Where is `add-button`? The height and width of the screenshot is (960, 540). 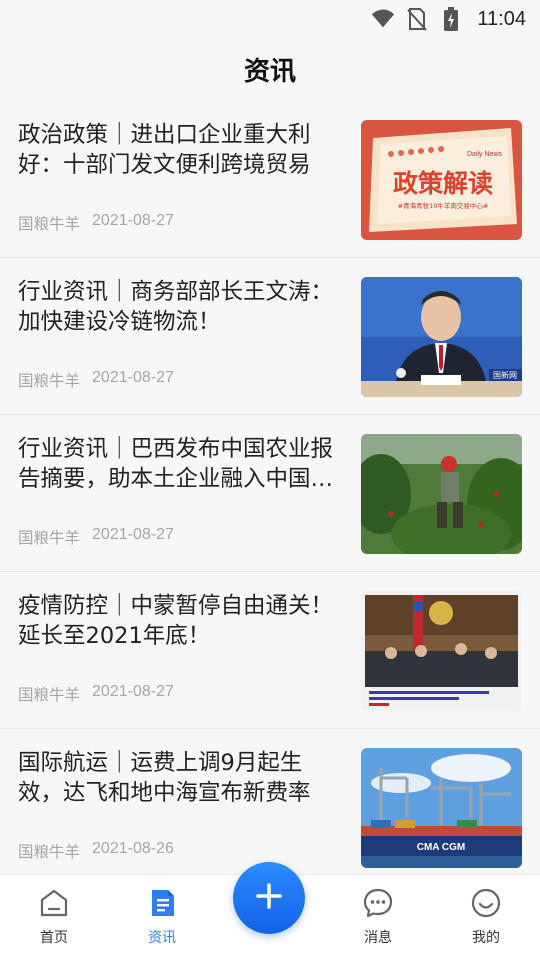
add-button is located at coordinates (269, 898).